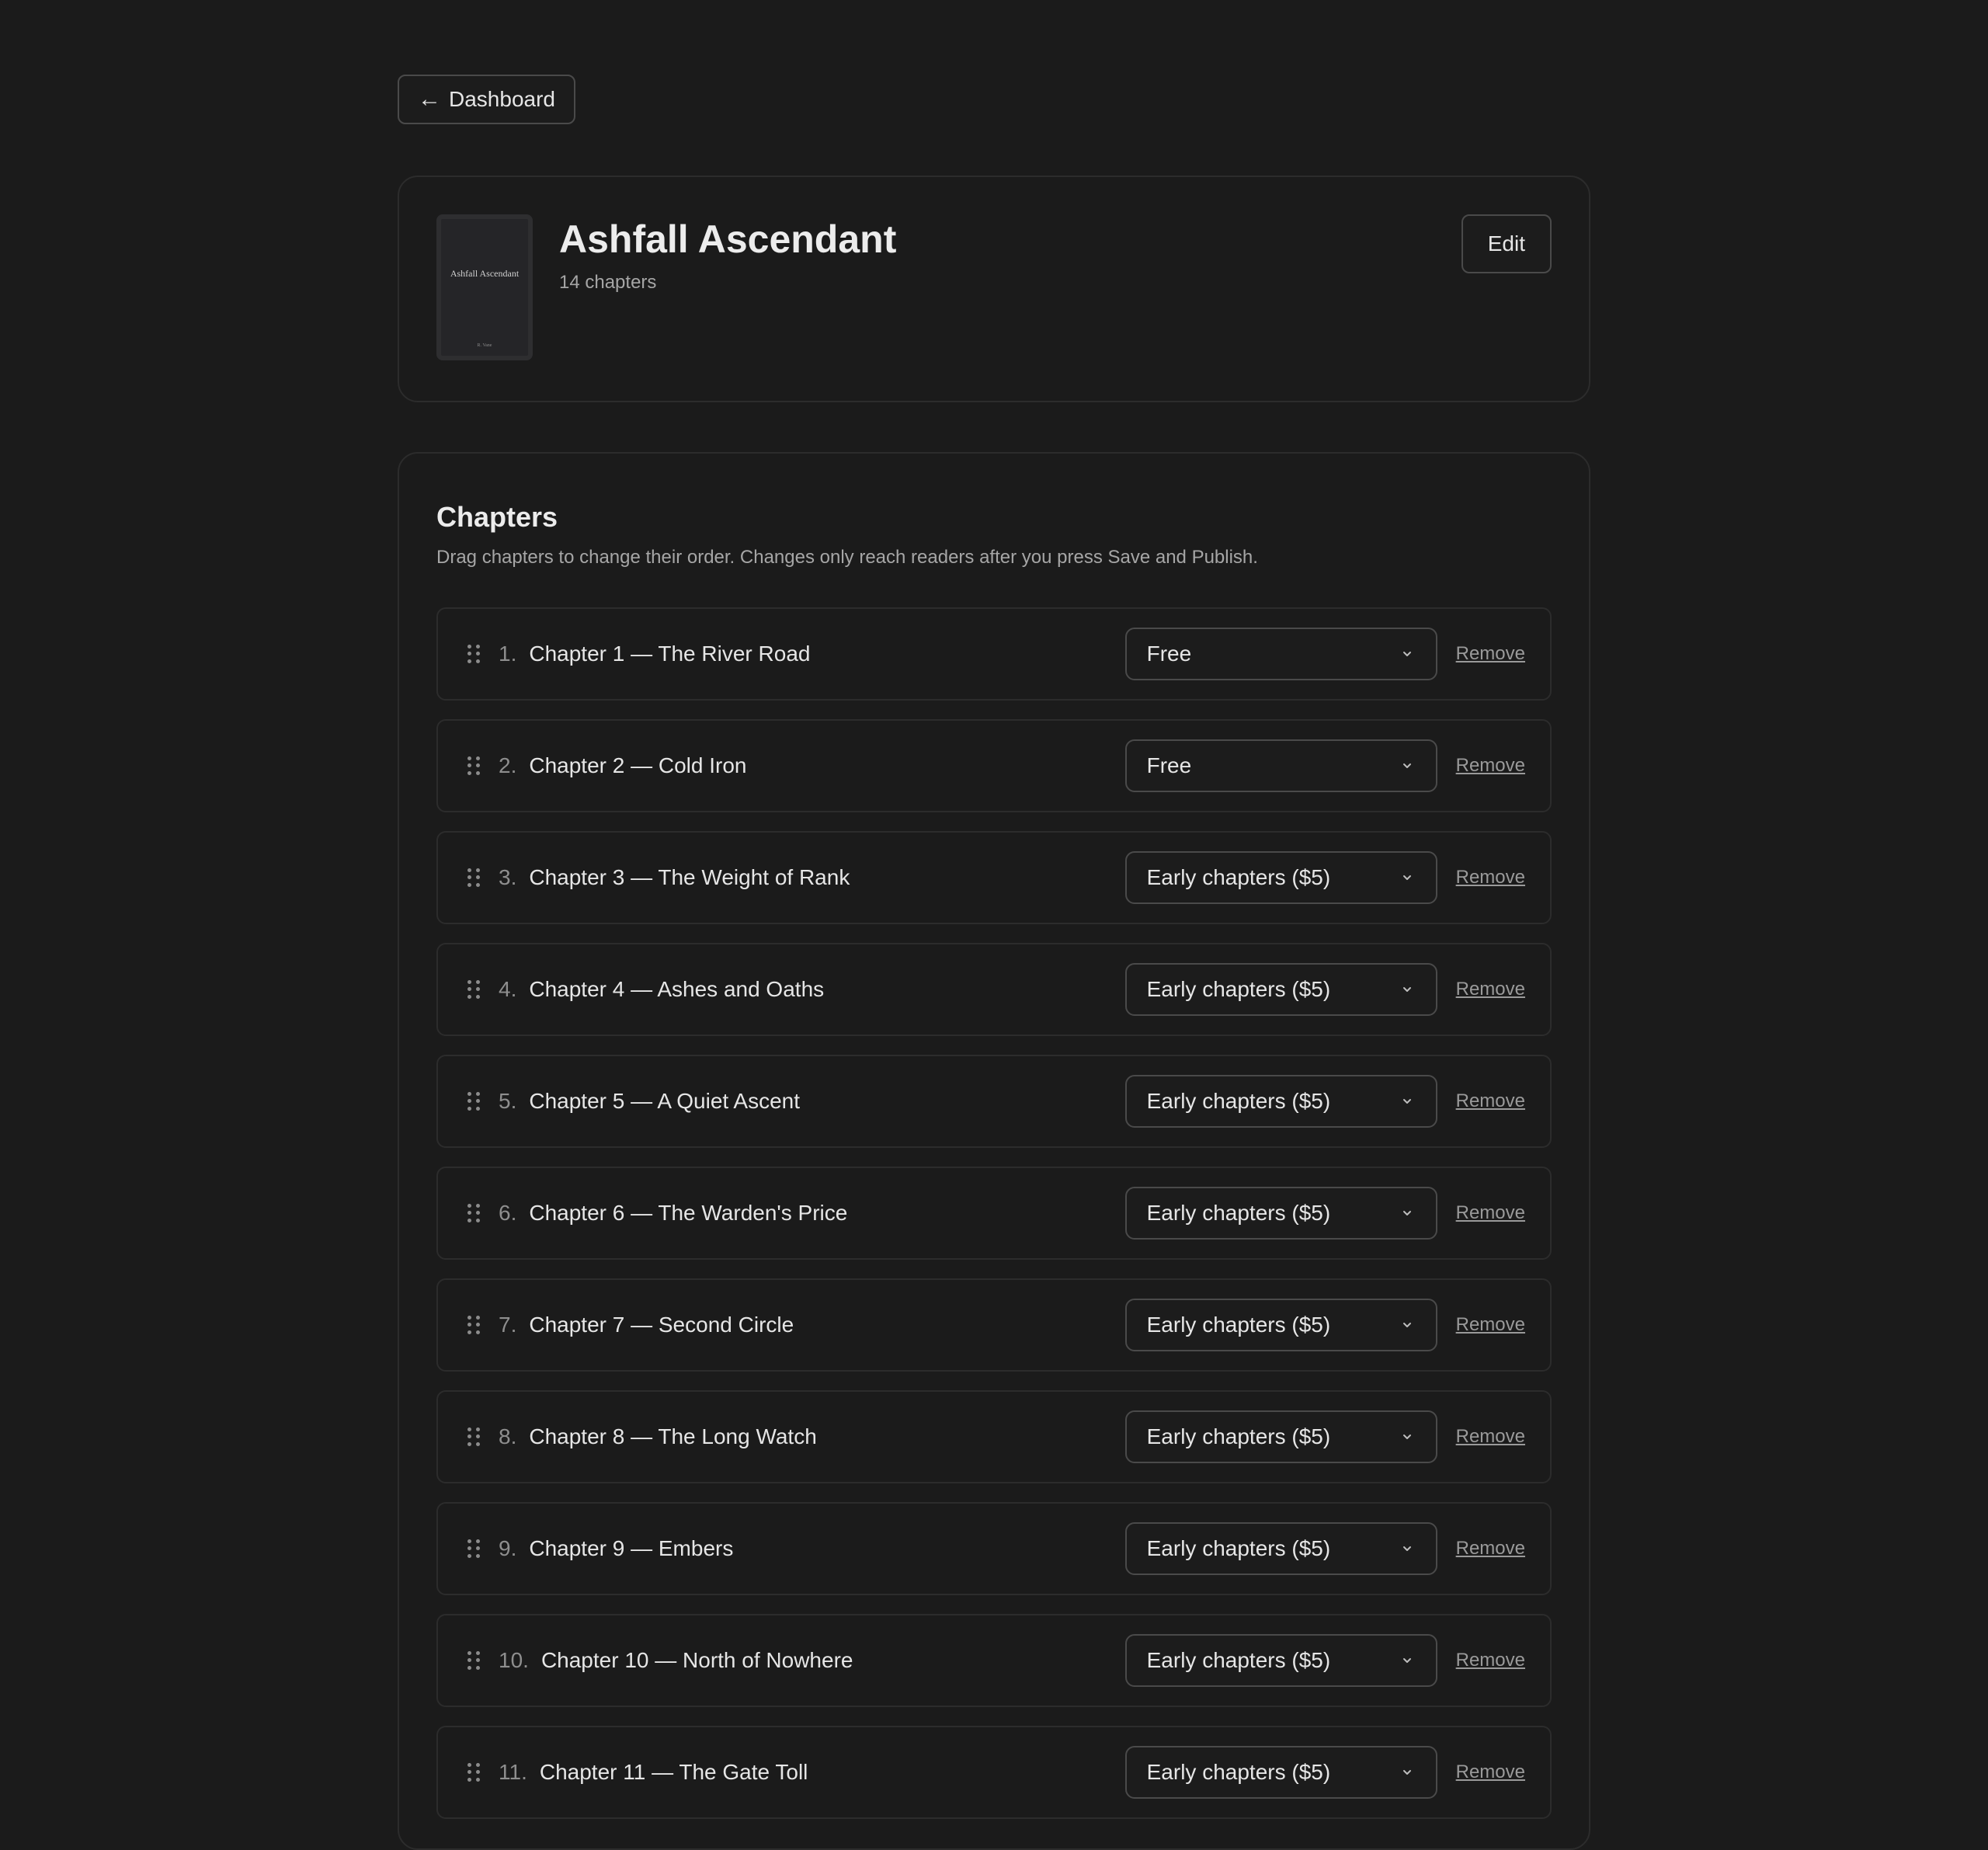 The image size is (1988, 1850). I want to click on book-cover: Ashfall Ascendant R. Vane, so click(485, 287).